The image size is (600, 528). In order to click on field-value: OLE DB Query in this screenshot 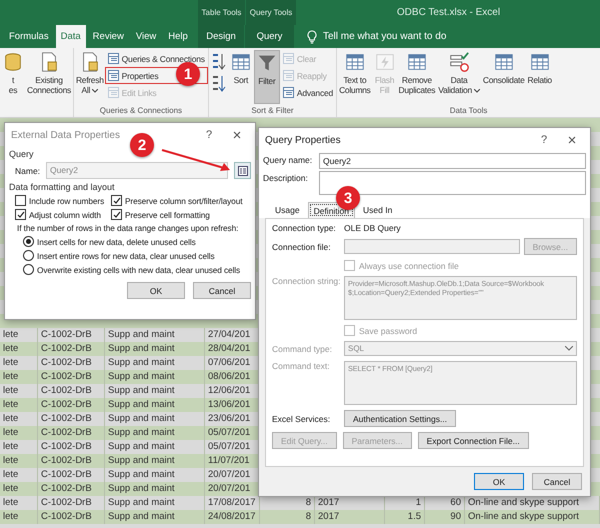, I will do `click(372, 228)`.